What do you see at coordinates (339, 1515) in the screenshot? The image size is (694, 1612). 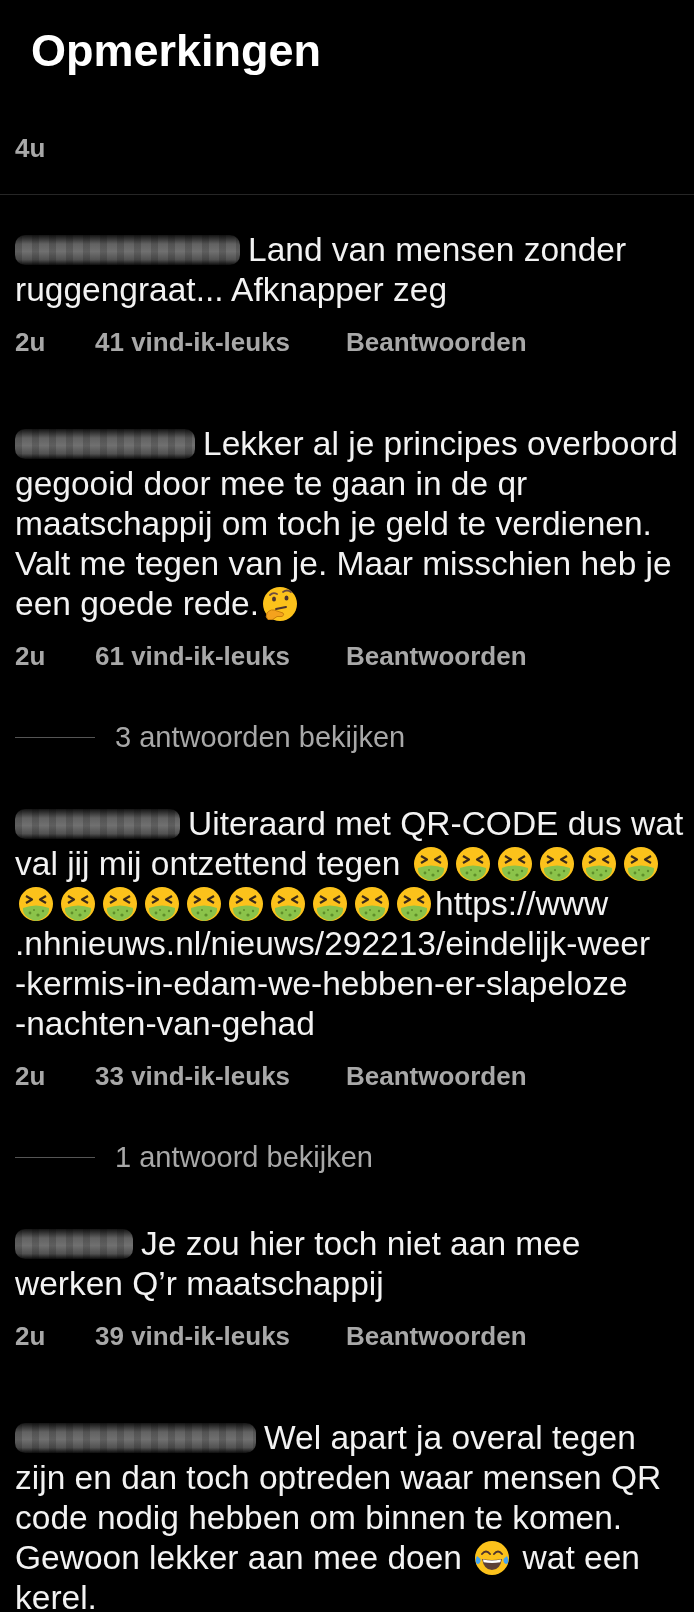 I see `comment-text: Wel apart ja overal tegen zijn en dan toch optreden waar mensen QR code nodig hebben om binnen te komen. Gewoon lekker aan mee doen wat een kerel.` at bounding box center [339, 1515].